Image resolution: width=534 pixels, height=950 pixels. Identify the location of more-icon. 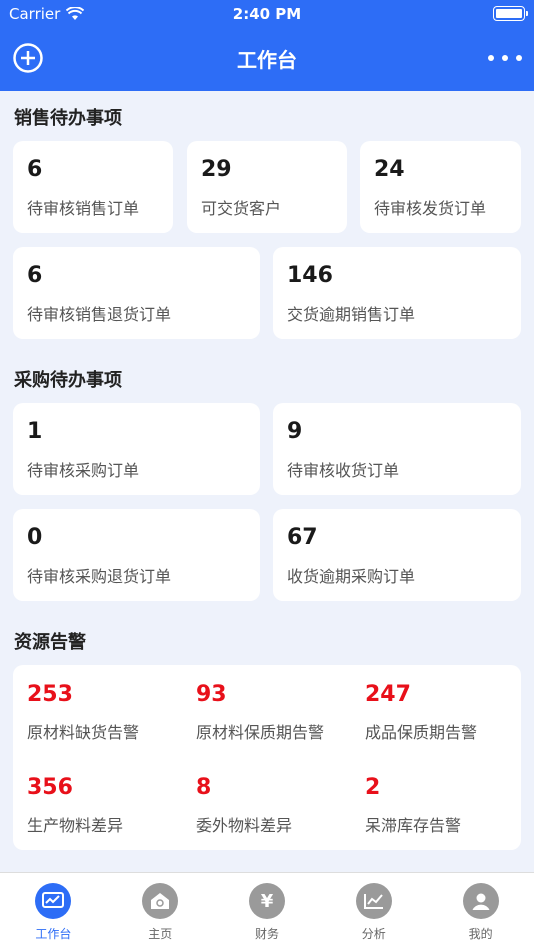
(505, 58).